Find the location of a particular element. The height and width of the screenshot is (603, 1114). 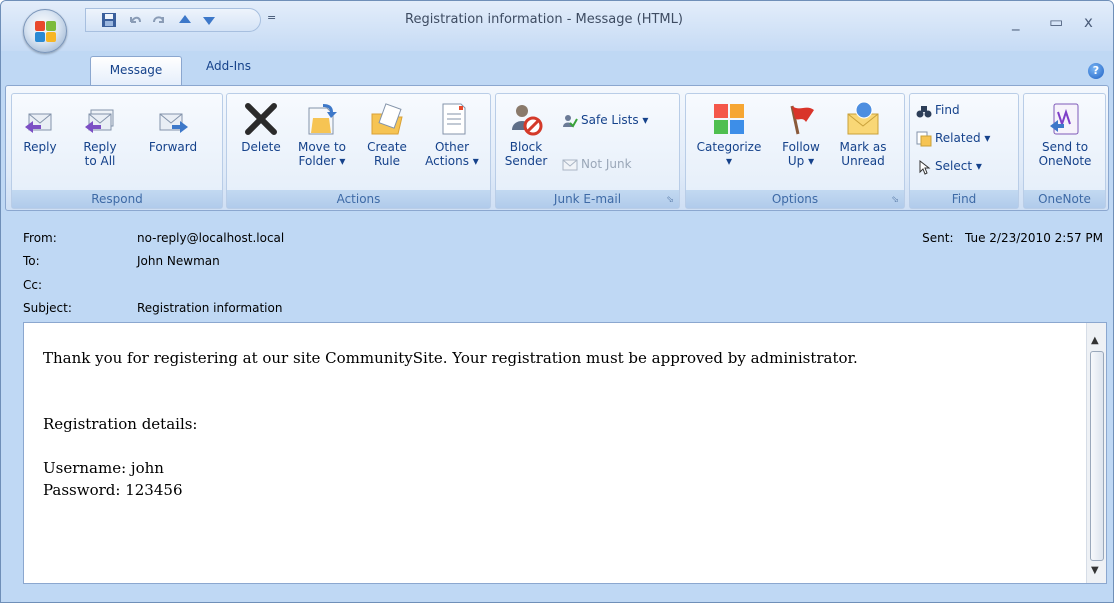

close-icon: x is located at coordinates (1088, 22).